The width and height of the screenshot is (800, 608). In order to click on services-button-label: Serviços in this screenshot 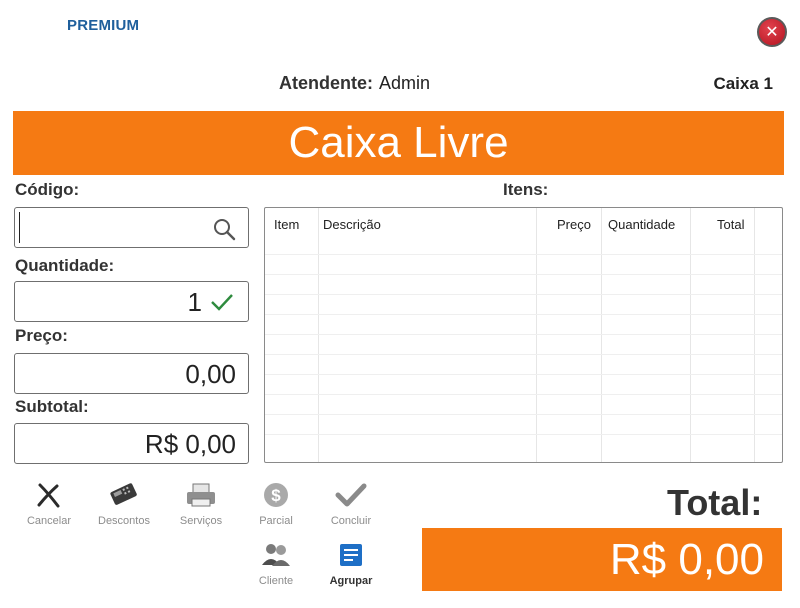, I will do `click(201, 521)`.